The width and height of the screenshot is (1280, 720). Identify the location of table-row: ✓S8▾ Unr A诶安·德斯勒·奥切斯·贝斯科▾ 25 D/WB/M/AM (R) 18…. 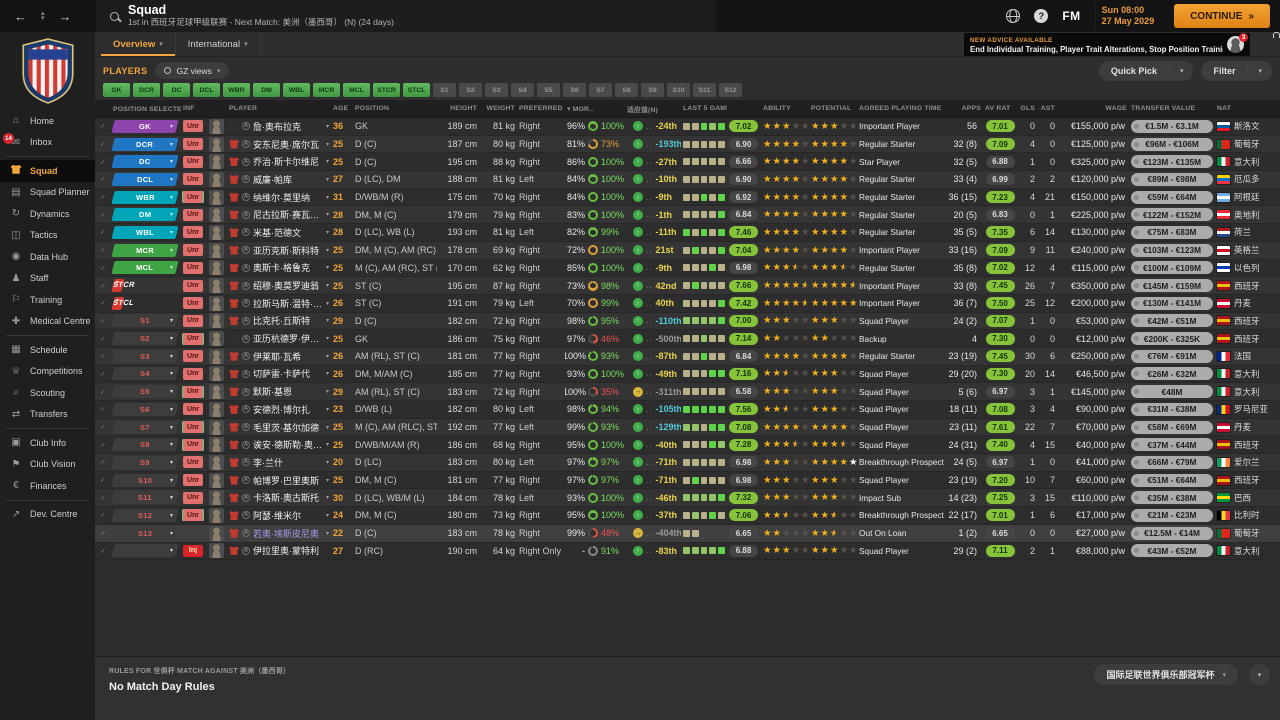
(687, 445).